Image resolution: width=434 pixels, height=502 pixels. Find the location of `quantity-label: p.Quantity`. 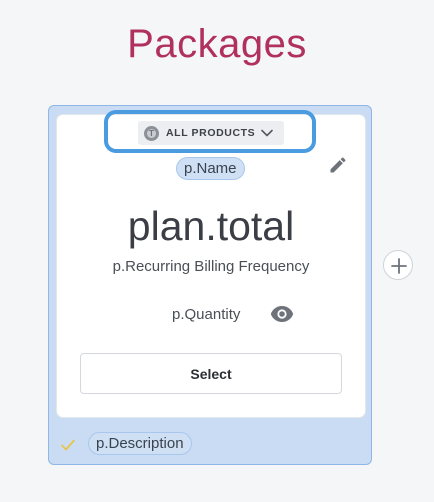

quantity-label: p.Quantity is located at coordinates (206, 314).